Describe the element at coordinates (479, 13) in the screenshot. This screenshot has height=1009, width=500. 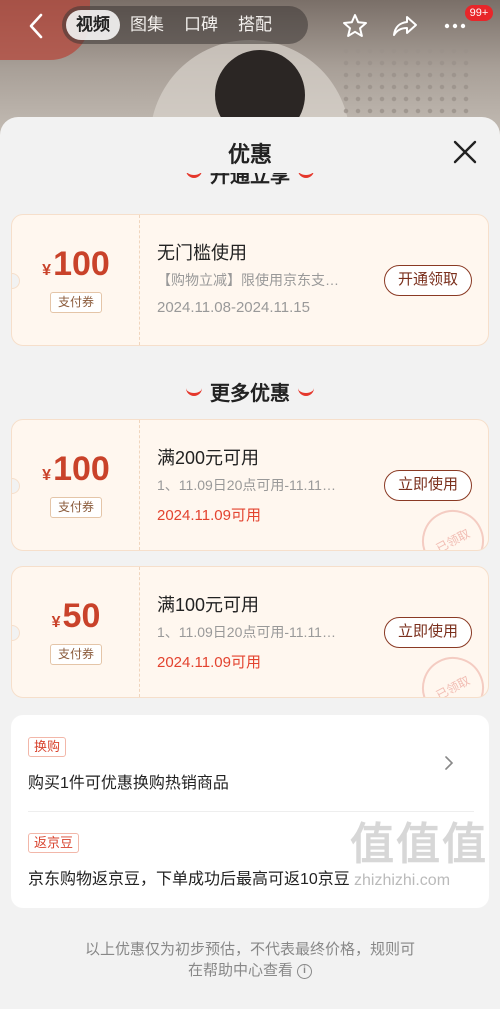
I see `message-badge: 99+` at that location.